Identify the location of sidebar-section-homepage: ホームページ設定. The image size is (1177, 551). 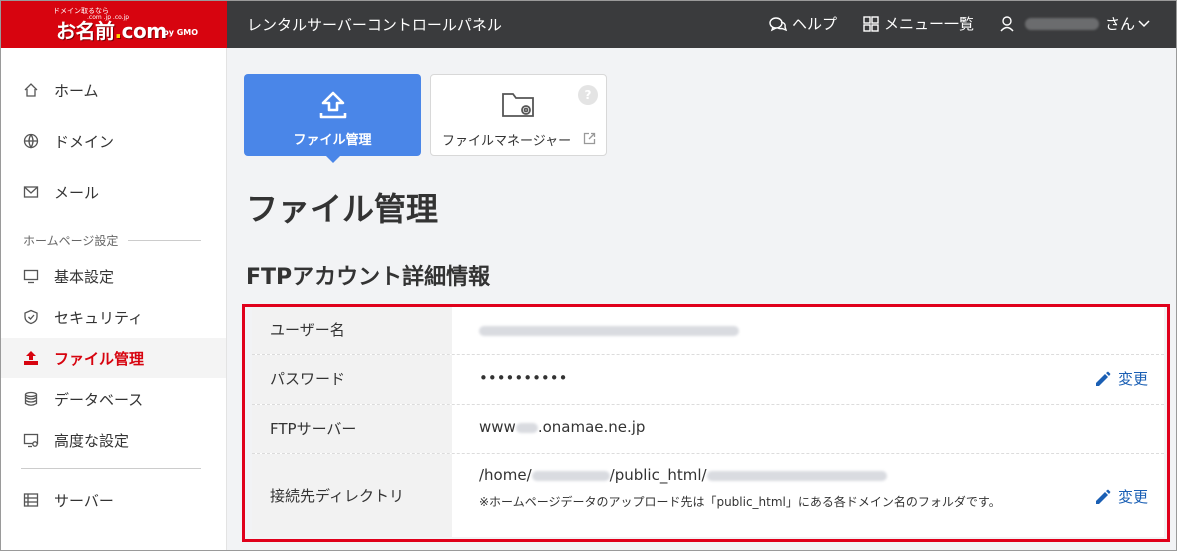
(112, 240).